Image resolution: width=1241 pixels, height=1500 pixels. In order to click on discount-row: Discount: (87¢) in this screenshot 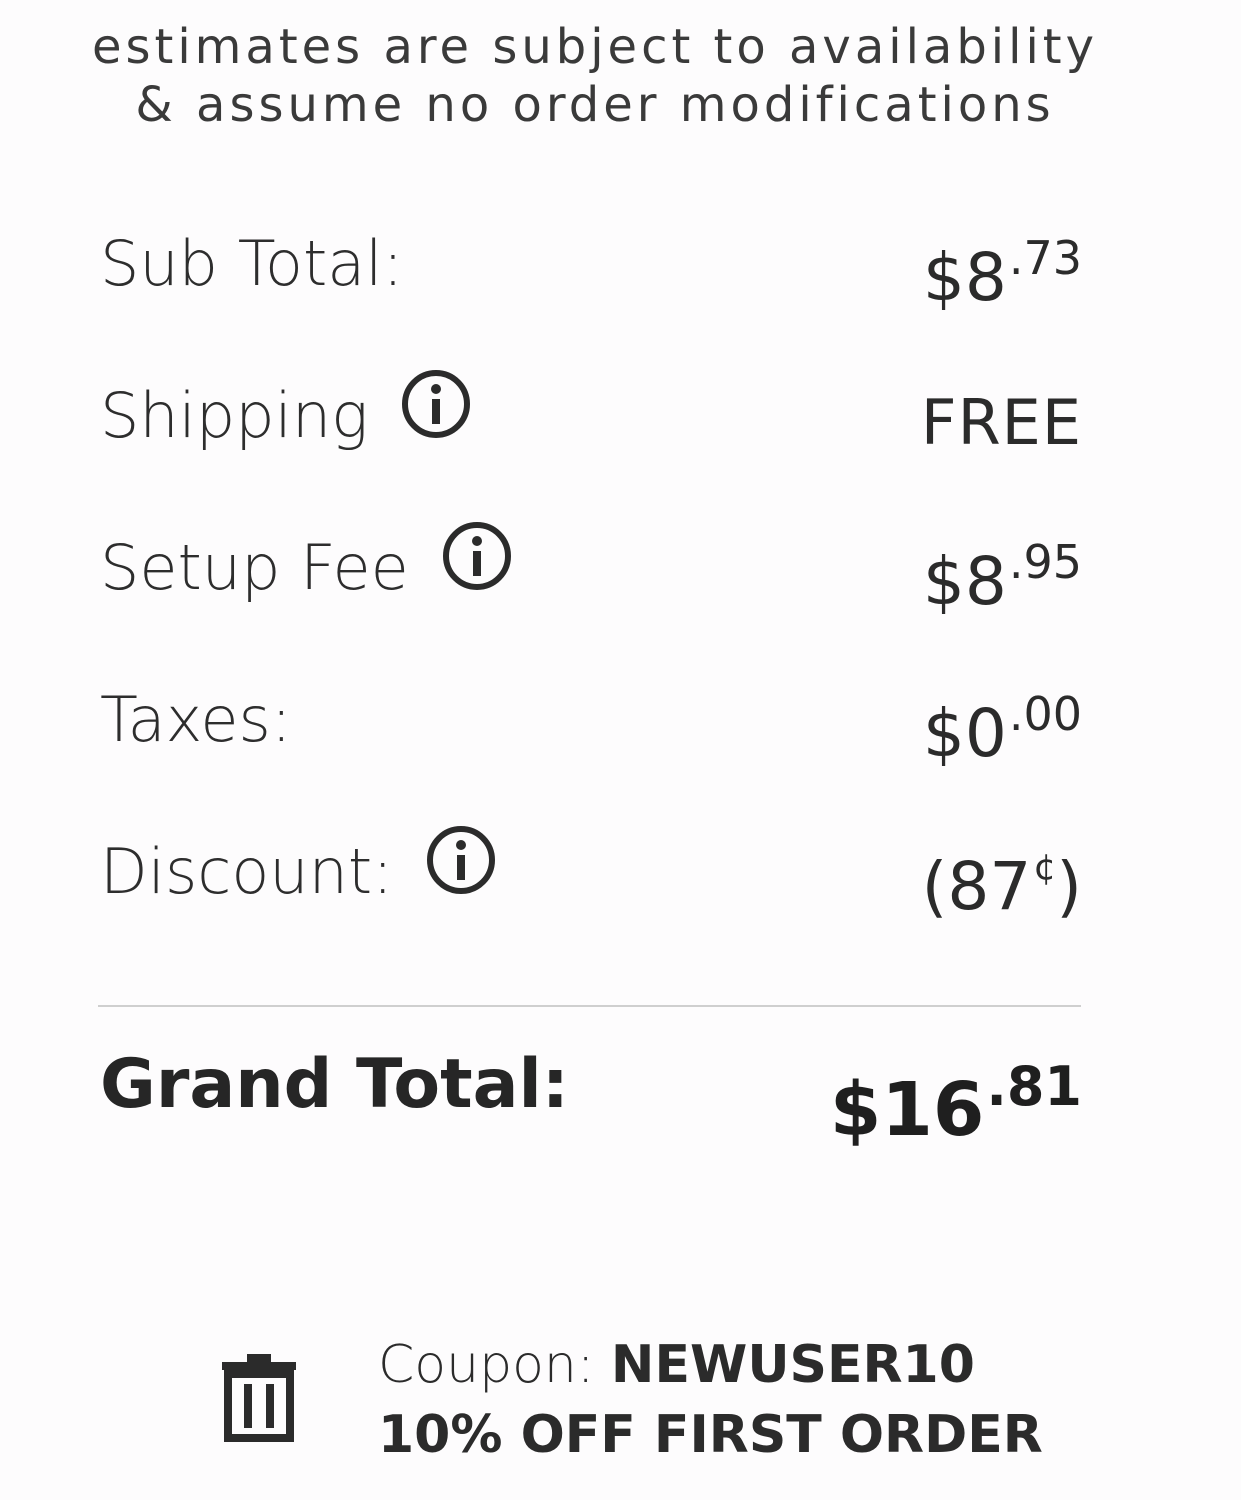, I will do `click(591, 905)`.